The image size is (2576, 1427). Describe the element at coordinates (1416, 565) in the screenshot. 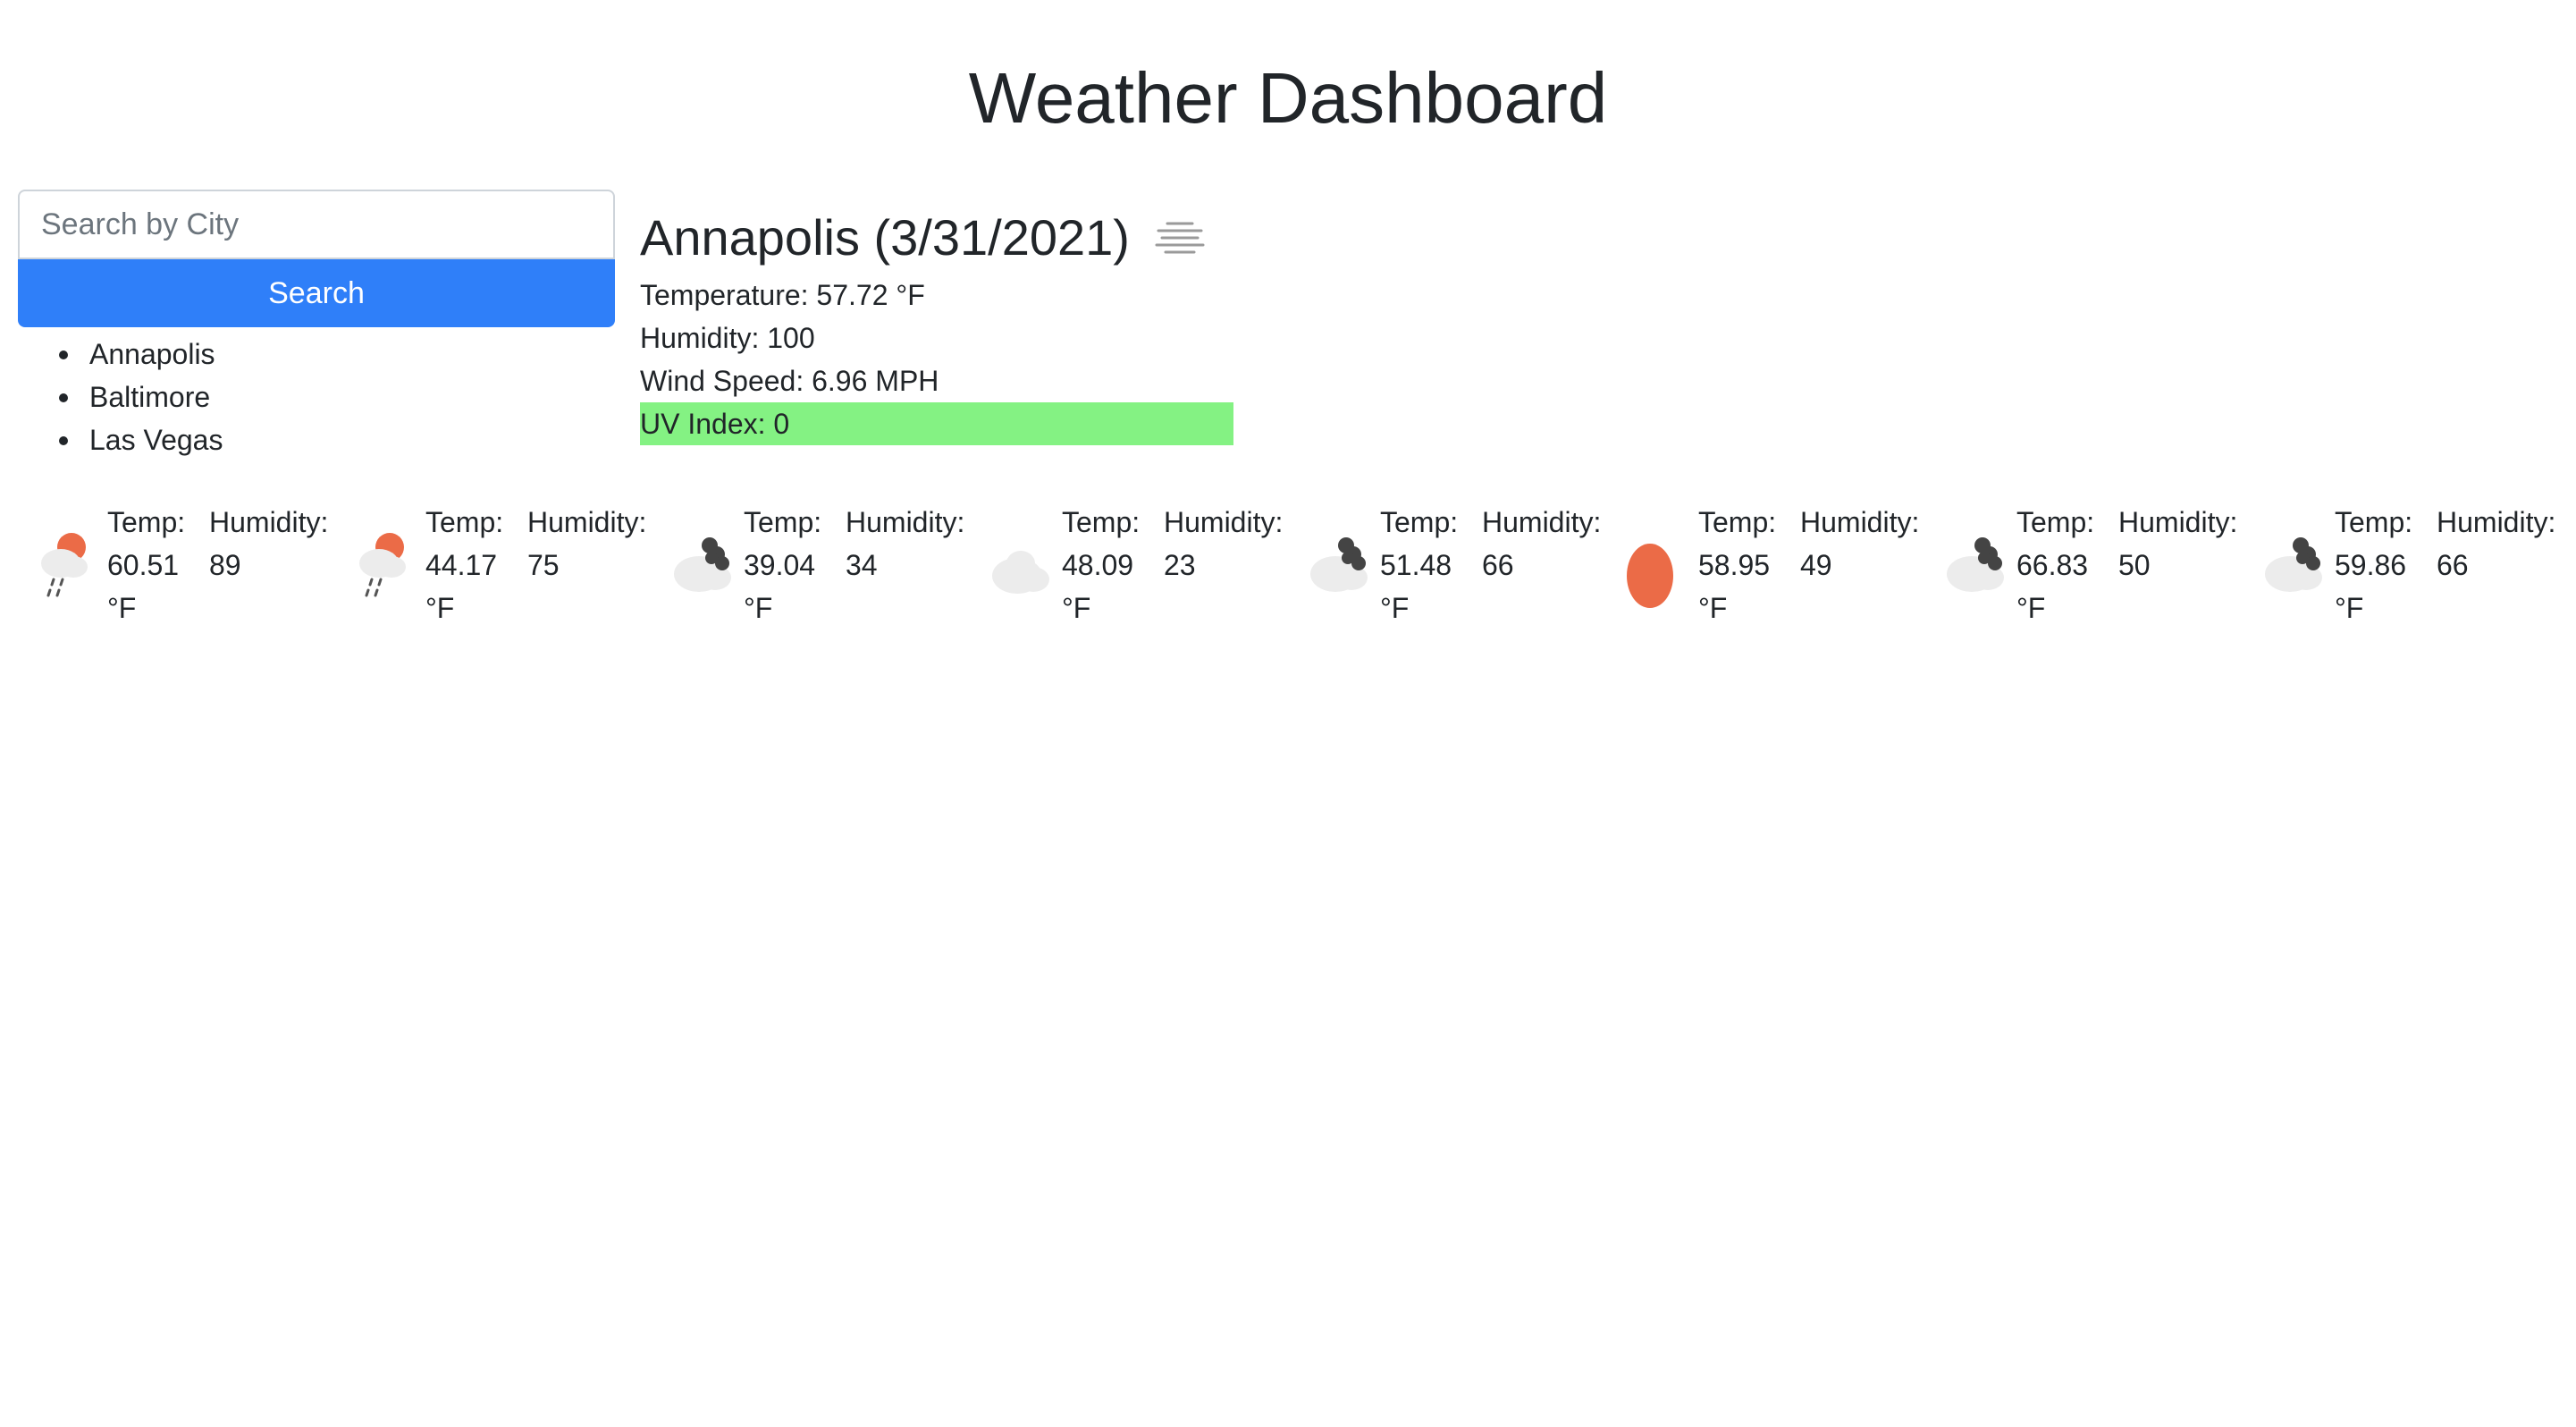

I see `forecast-temp-value: 51.48` at that location.